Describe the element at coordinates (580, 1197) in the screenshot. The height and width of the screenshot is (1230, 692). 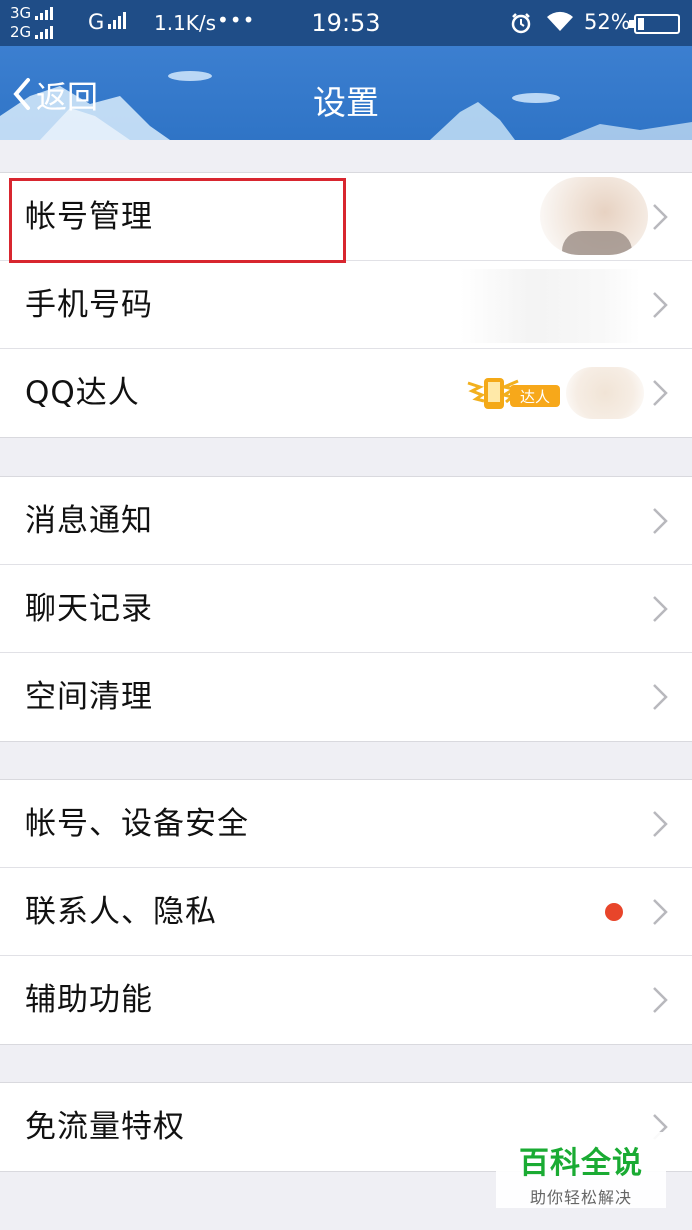
I see `watermark-subtitle: 助你轻松解决` at that location.